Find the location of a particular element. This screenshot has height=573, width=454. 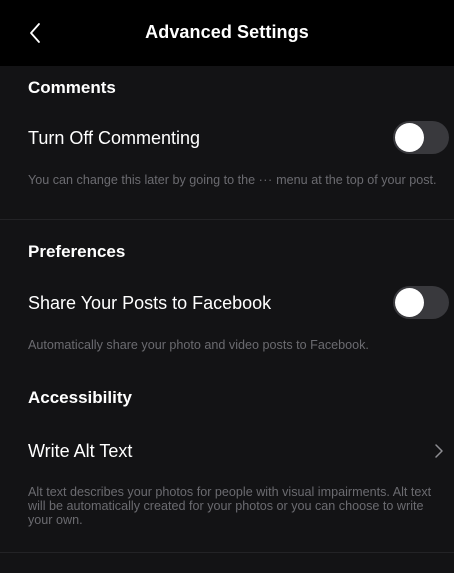

turn-off-commenting-label: Turn Off Commenting is located at coordinates (114, 138).